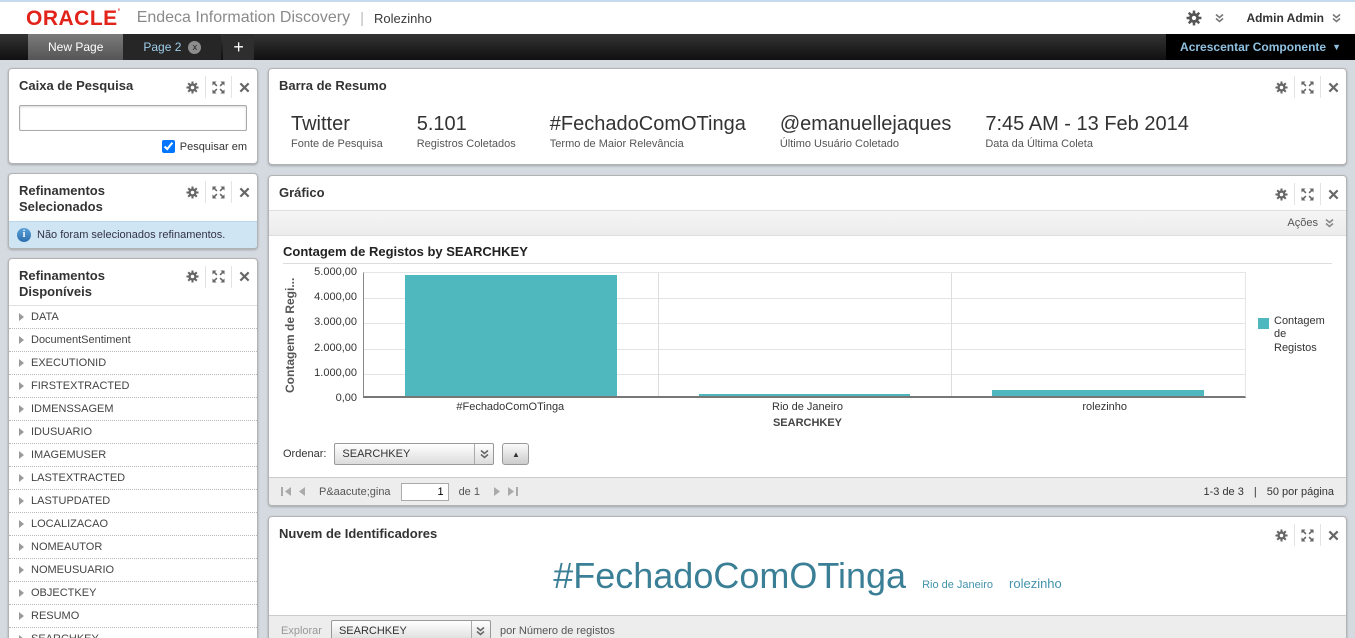 This screenshot has width=1355, height=638. What do you see at coordinates (512, 491) in the screenshot?
I see `last-page-icon` at bounding box center [512, 491].